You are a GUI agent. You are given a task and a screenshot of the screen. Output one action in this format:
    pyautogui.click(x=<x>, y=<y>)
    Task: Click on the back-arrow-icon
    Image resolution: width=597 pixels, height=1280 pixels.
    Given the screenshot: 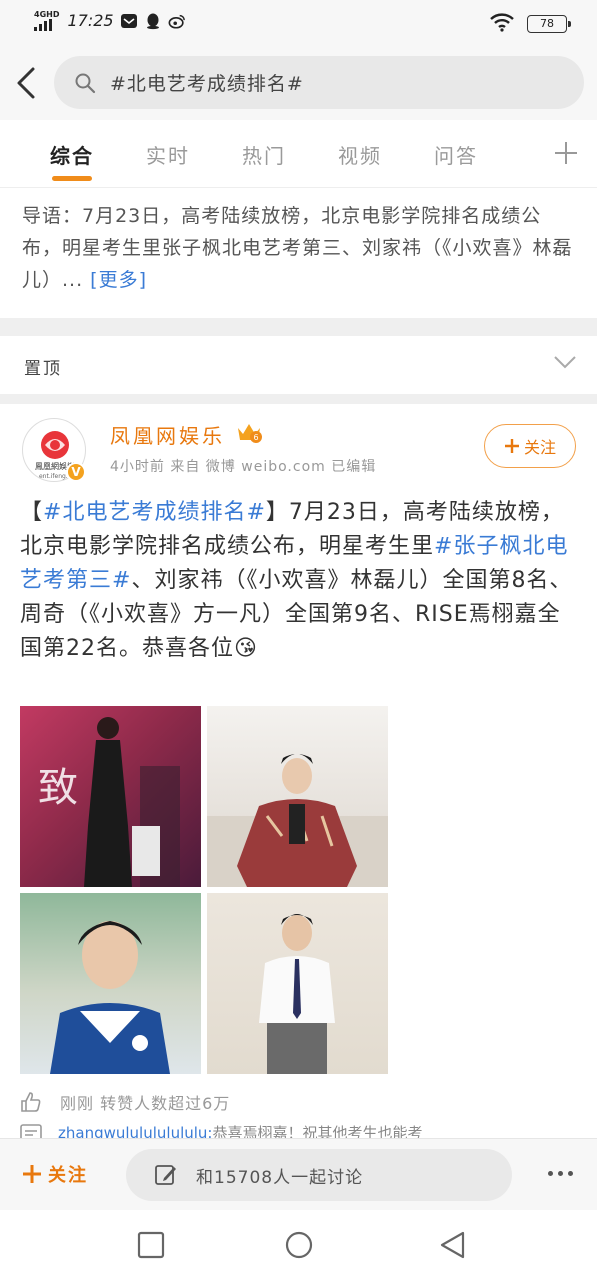 What is the action you would take?
    pyautogui.click(x=26, y=83)
    